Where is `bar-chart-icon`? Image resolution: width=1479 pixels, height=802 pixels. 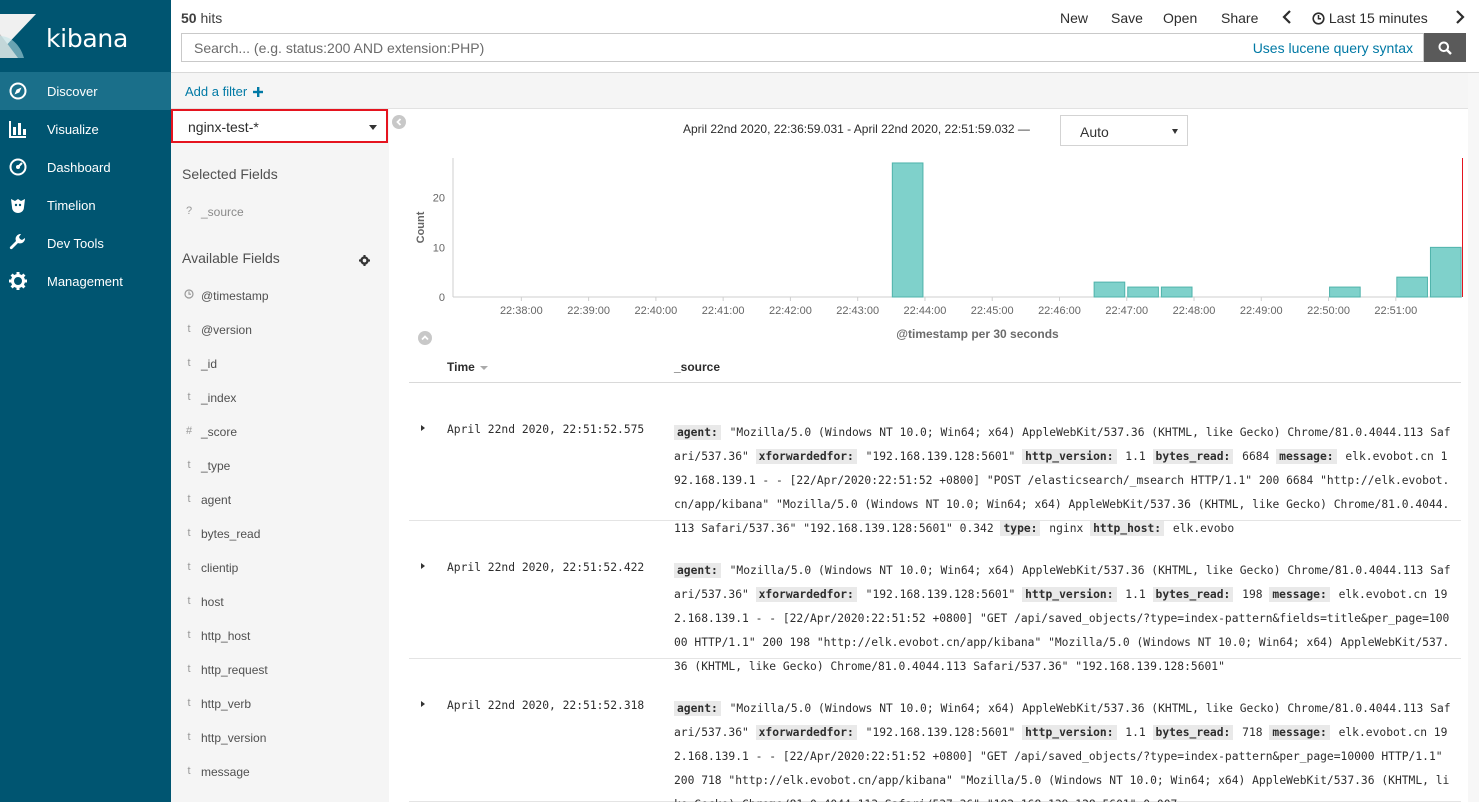
bar-chart-icon is located at coordinates (18, 129).